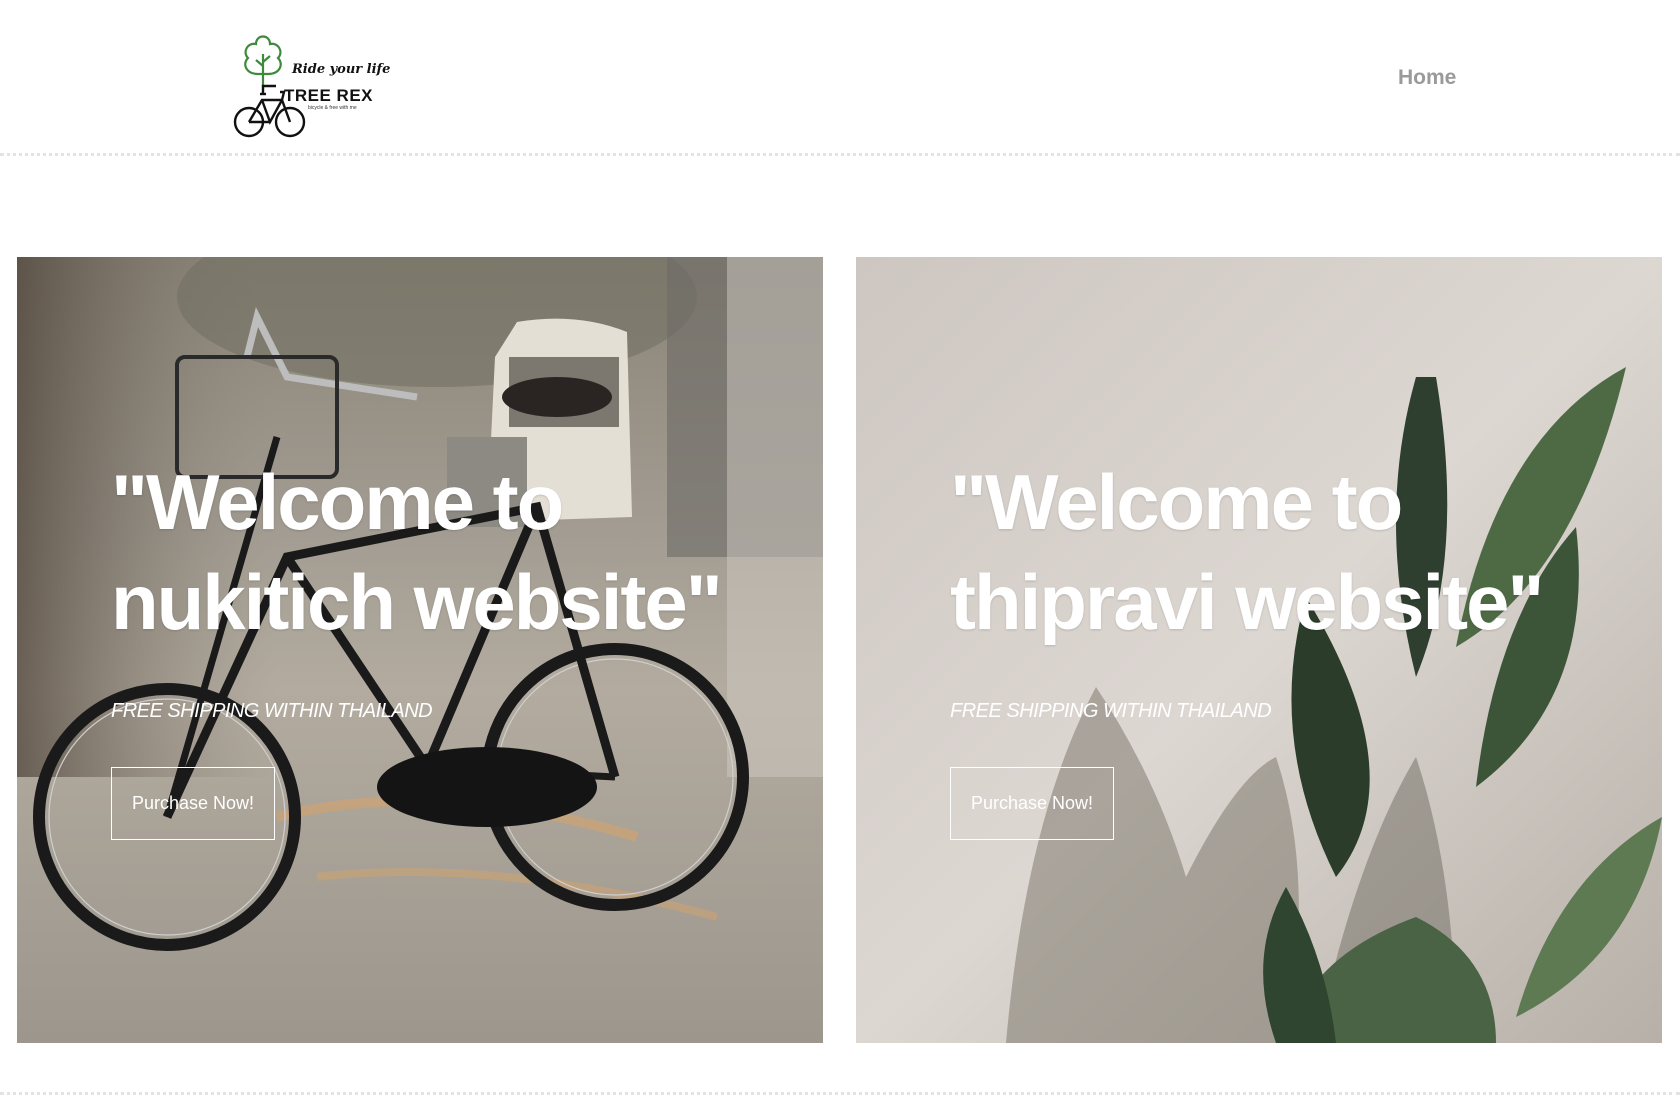  I want to click on banner-title: "Welcome to nukitich website", so click(417, 552).